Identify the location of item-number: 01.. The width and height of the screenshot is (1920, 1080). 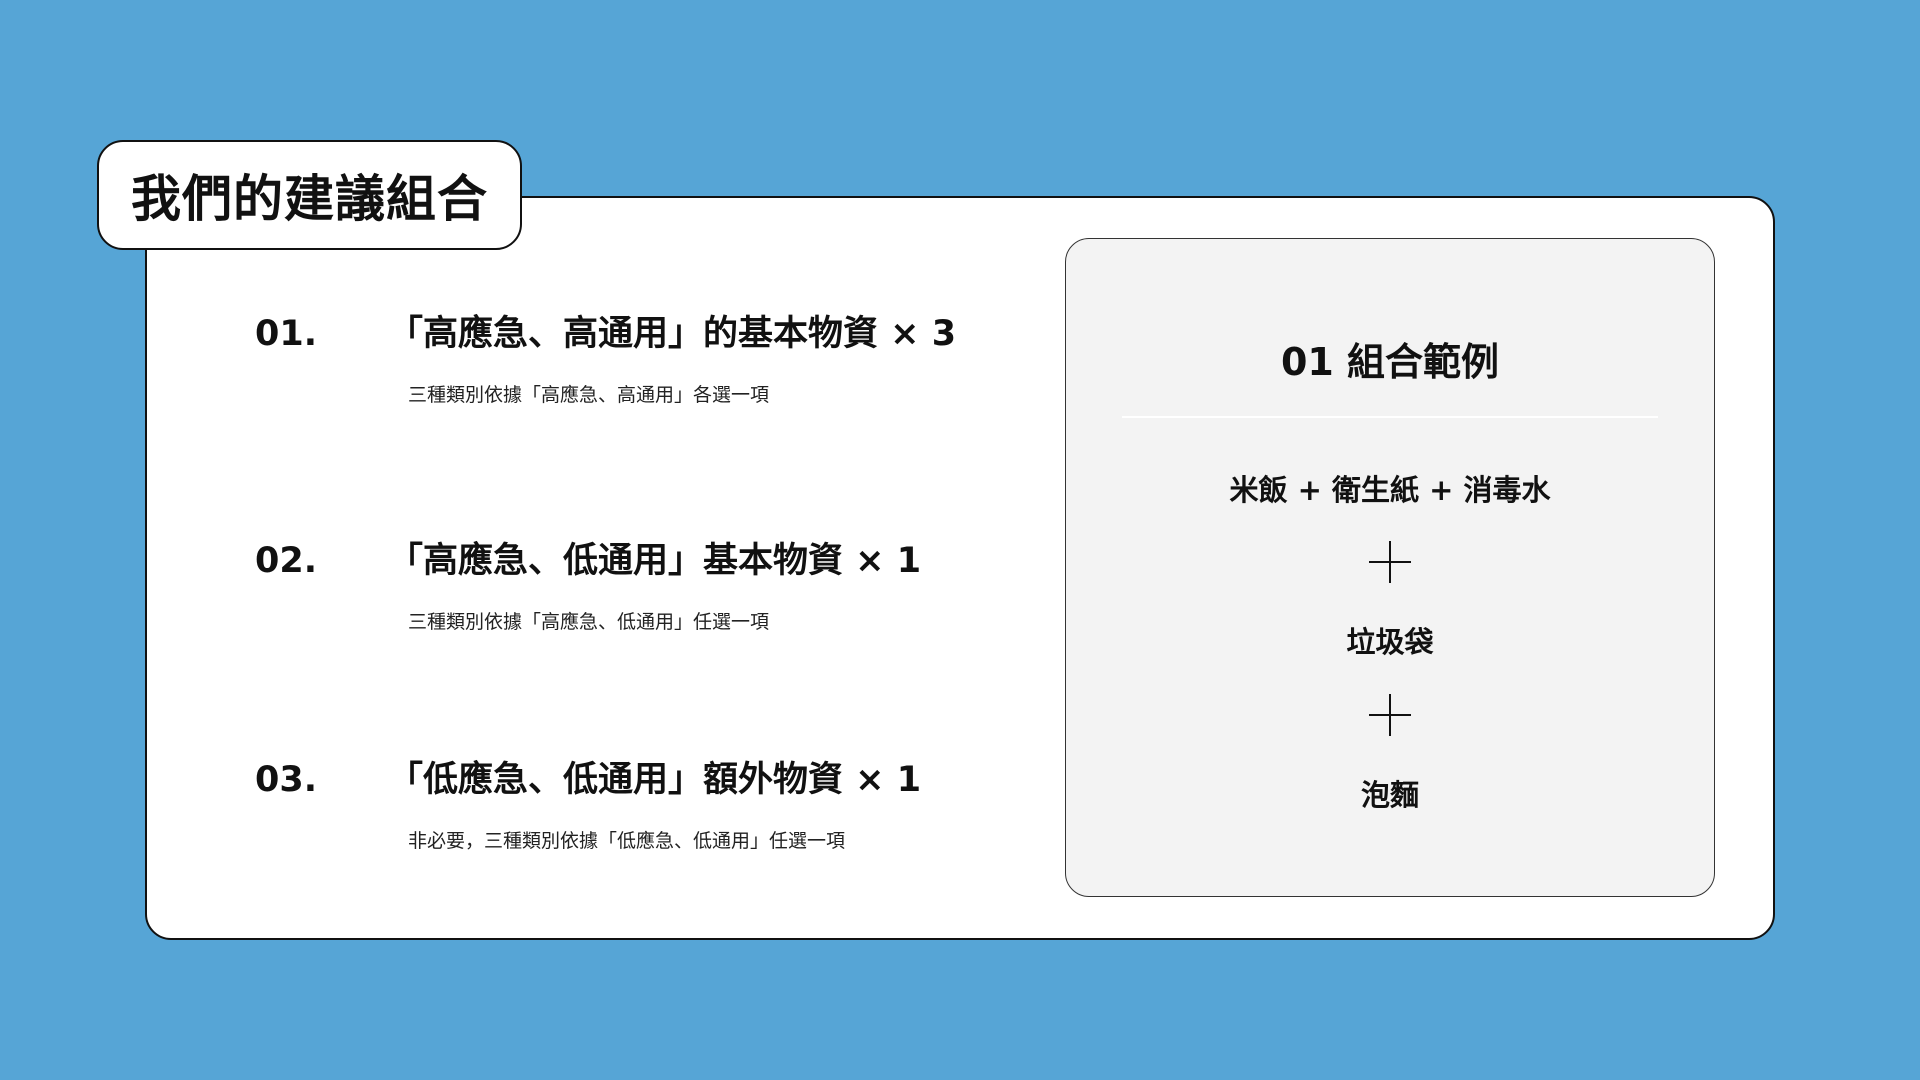
(286, 334).